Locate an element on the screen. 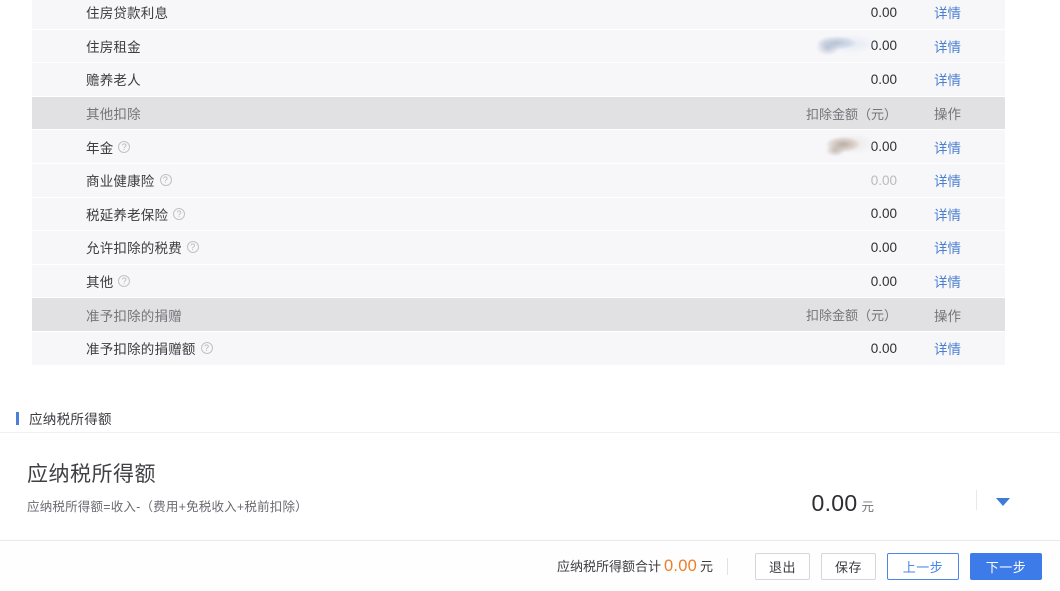  row-label-text: 住房租金 is located at coordinates (113, 47).